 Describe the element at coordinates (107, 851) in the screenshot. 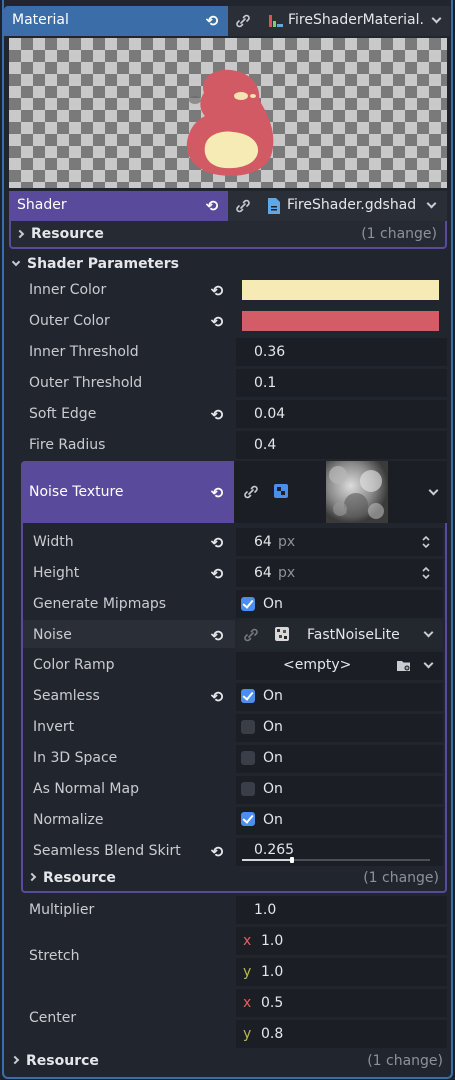

I see `seamless-blend-skirt-label: Seamless Blend Skirt` at that location.